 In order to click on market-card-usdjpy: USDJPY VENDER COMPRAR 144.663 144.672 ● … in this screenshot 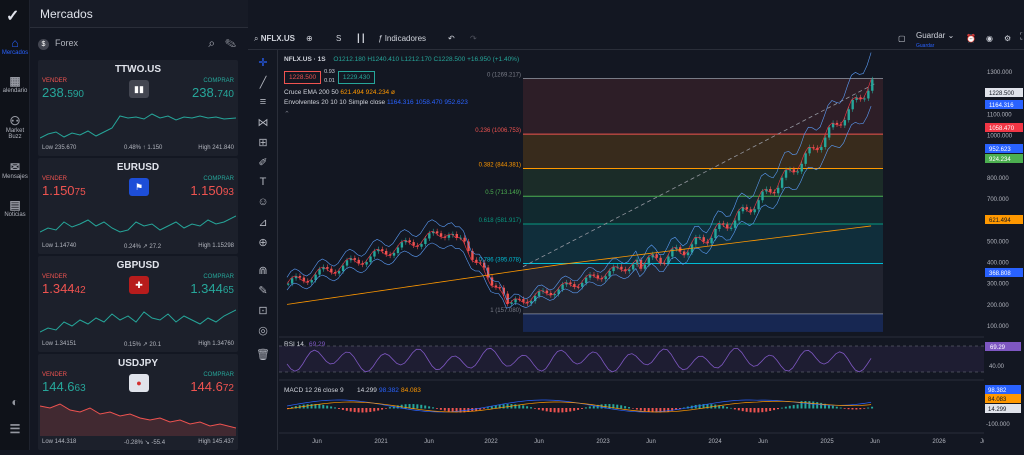, I will do `click(138, 402)`.